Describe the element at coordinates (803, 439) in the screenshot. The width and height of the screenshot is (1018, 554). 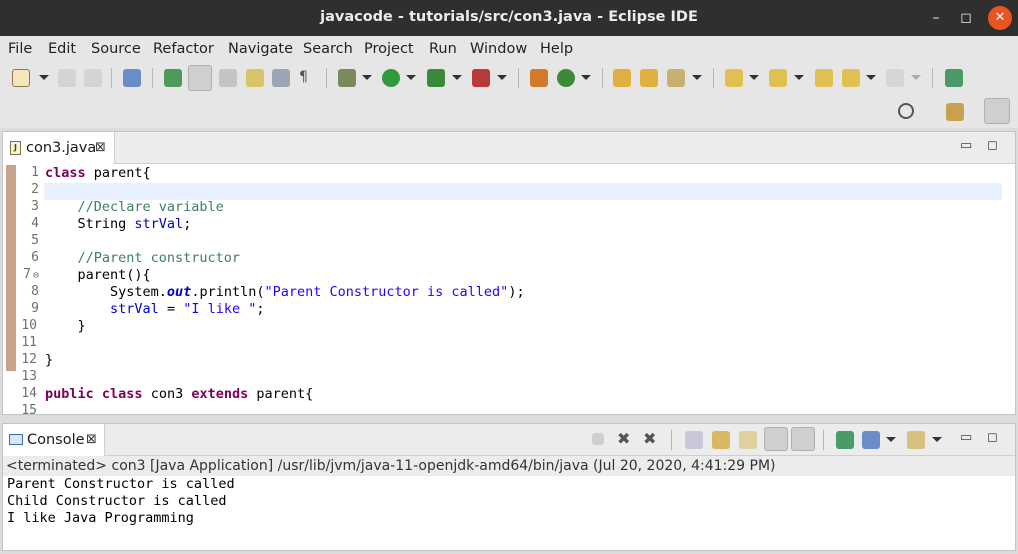
I see `show-on-error-icon` at that location.